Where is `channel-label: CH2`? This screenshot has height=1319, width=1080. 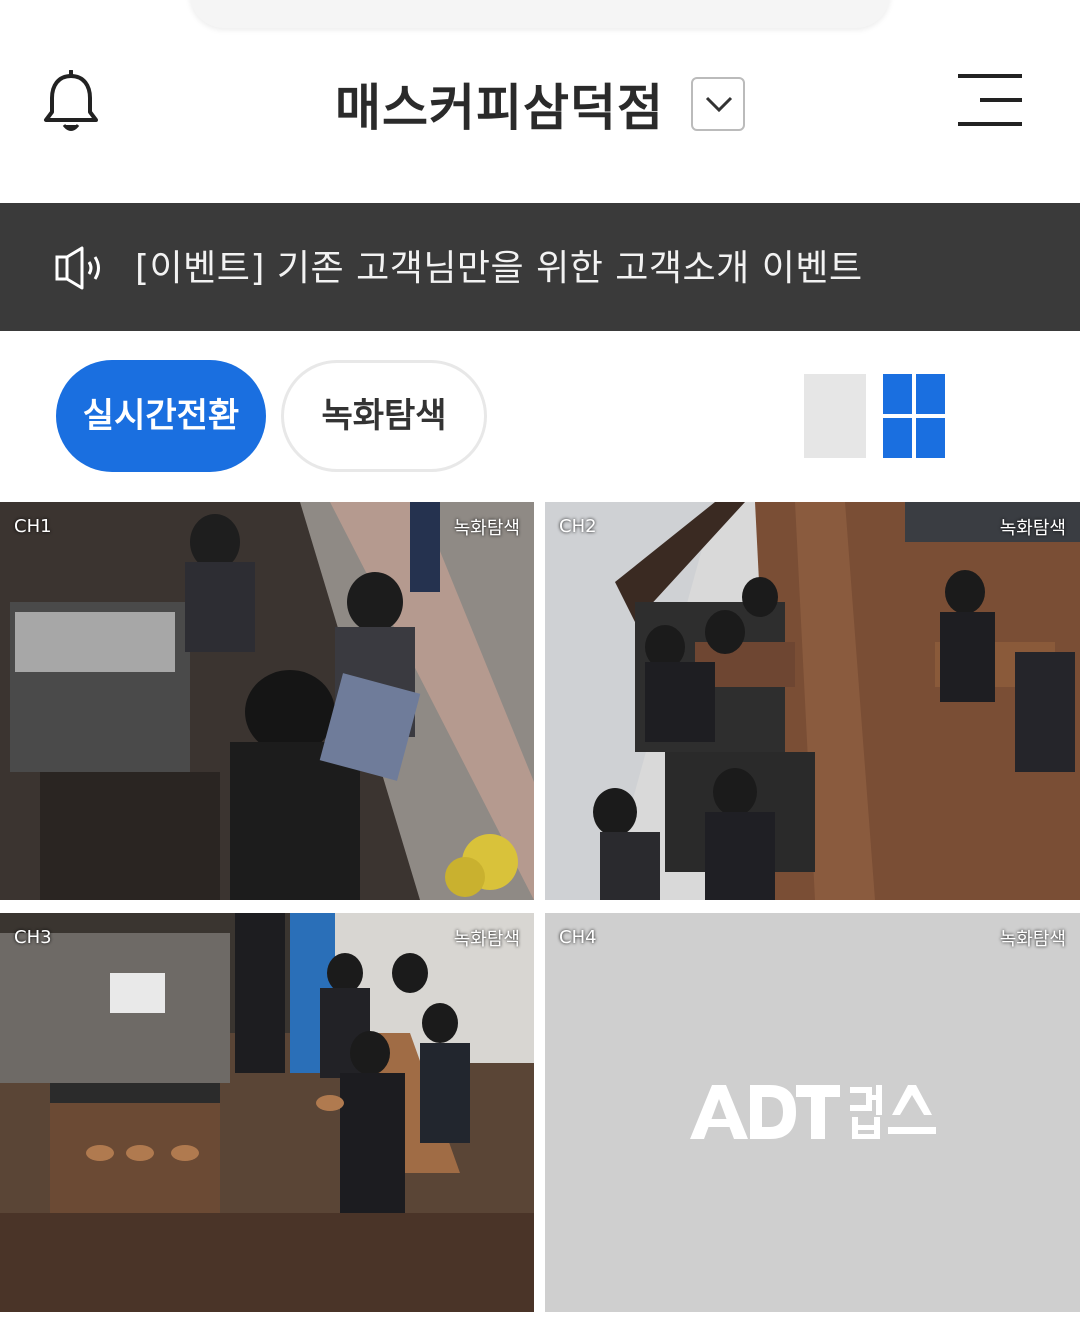 channel-label: CH2 is located at coordinates (578, 526).